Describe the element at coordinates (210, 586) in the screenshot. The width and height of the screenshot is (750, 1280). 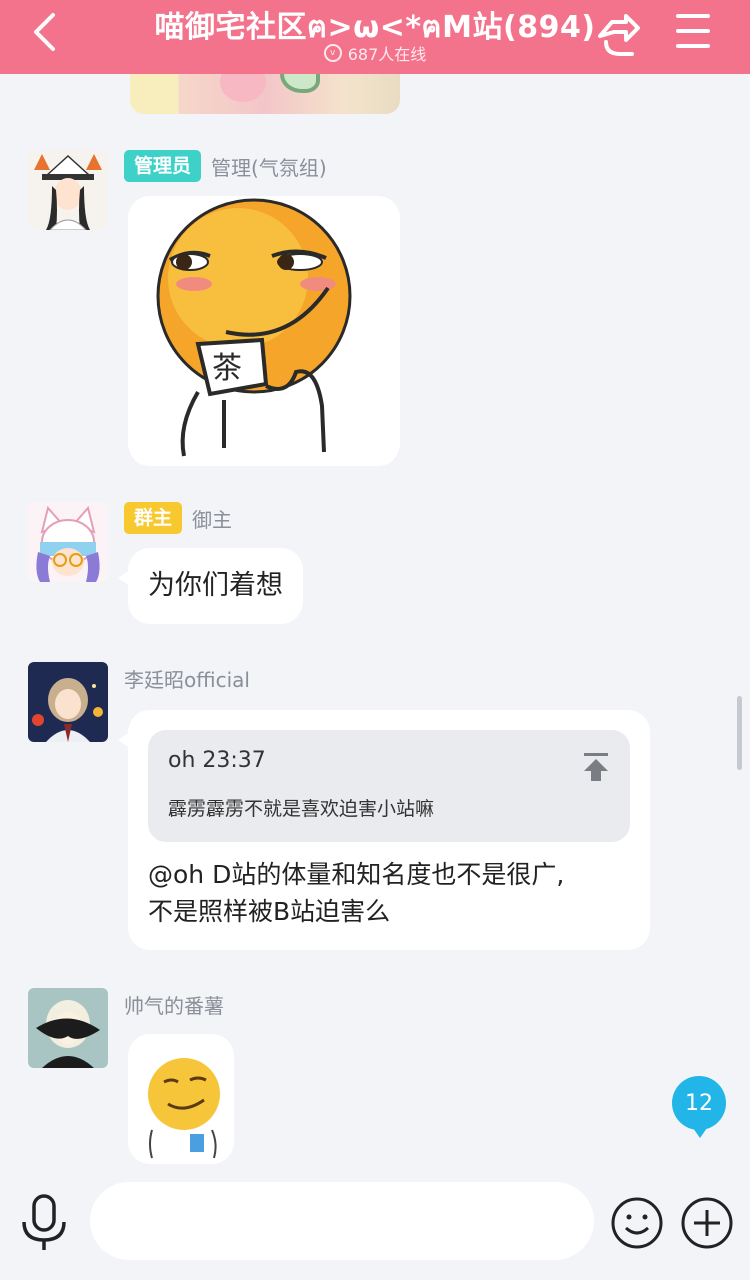
I see `text-message: 为你们着想` at that location.